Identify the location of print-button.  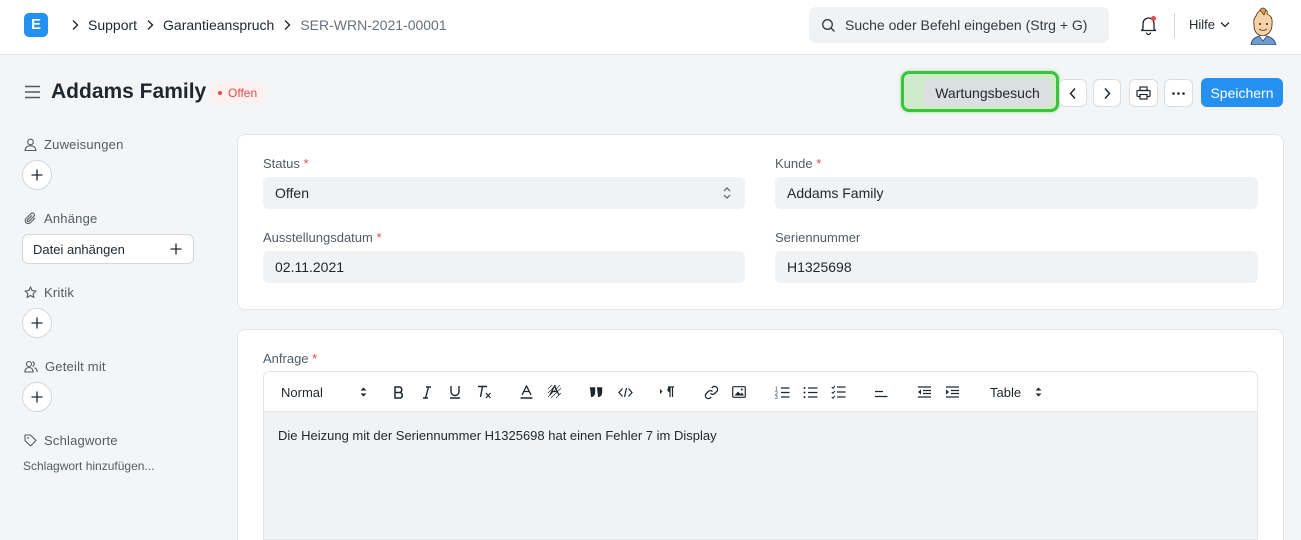
(1143, 93).